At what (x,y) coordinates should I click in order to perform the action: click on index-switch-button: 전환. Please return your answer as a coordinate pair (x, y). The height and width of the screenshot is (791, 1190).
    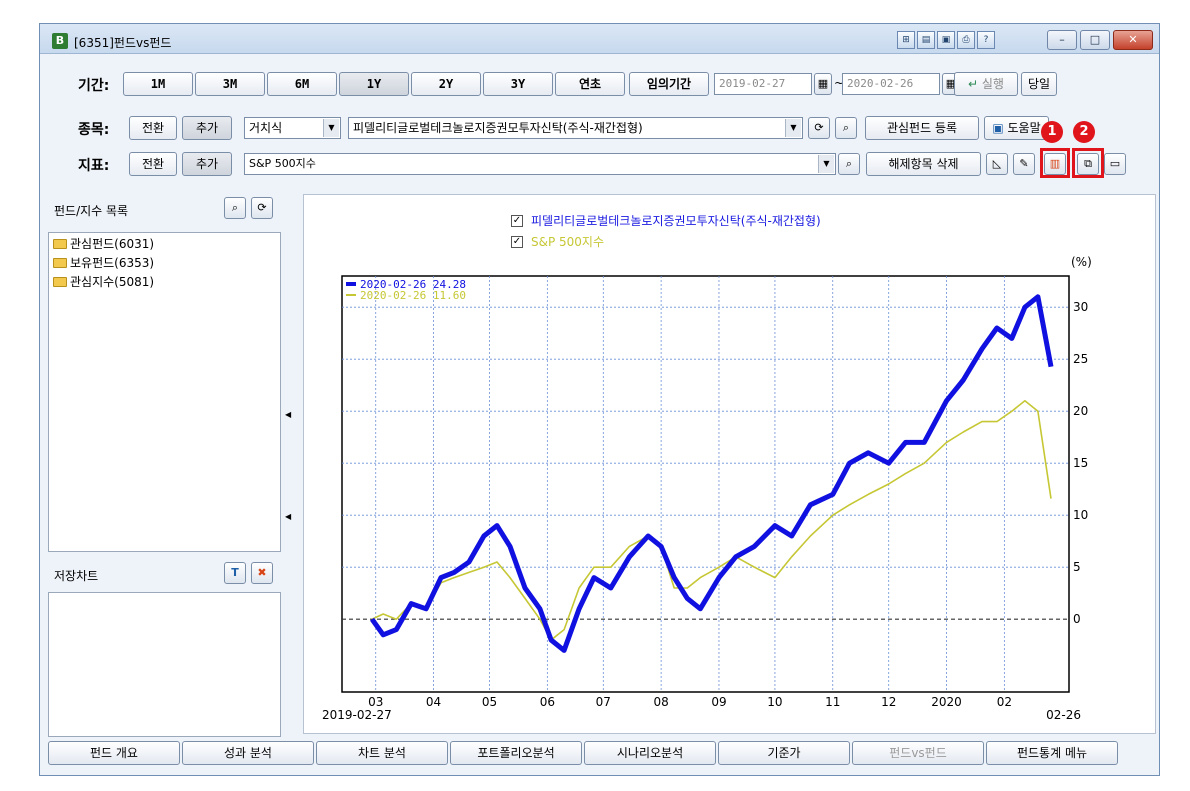
    Looking at the image, I should click on (153, 164).